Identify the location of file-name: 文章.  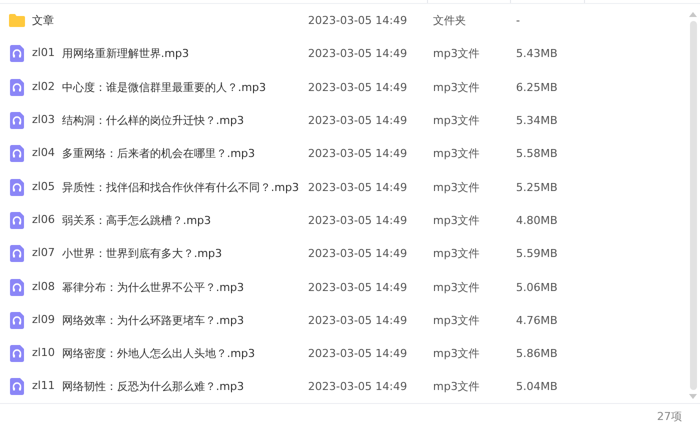
(43, 20).